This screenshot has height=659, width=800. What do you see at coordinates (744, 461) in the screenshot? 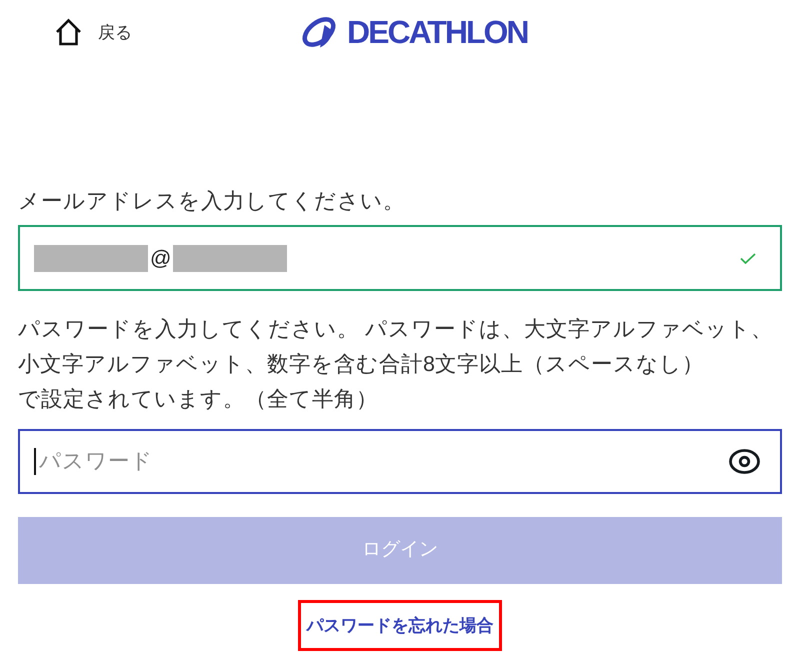
I see `eye-icon` at bounding box center [744, 461].